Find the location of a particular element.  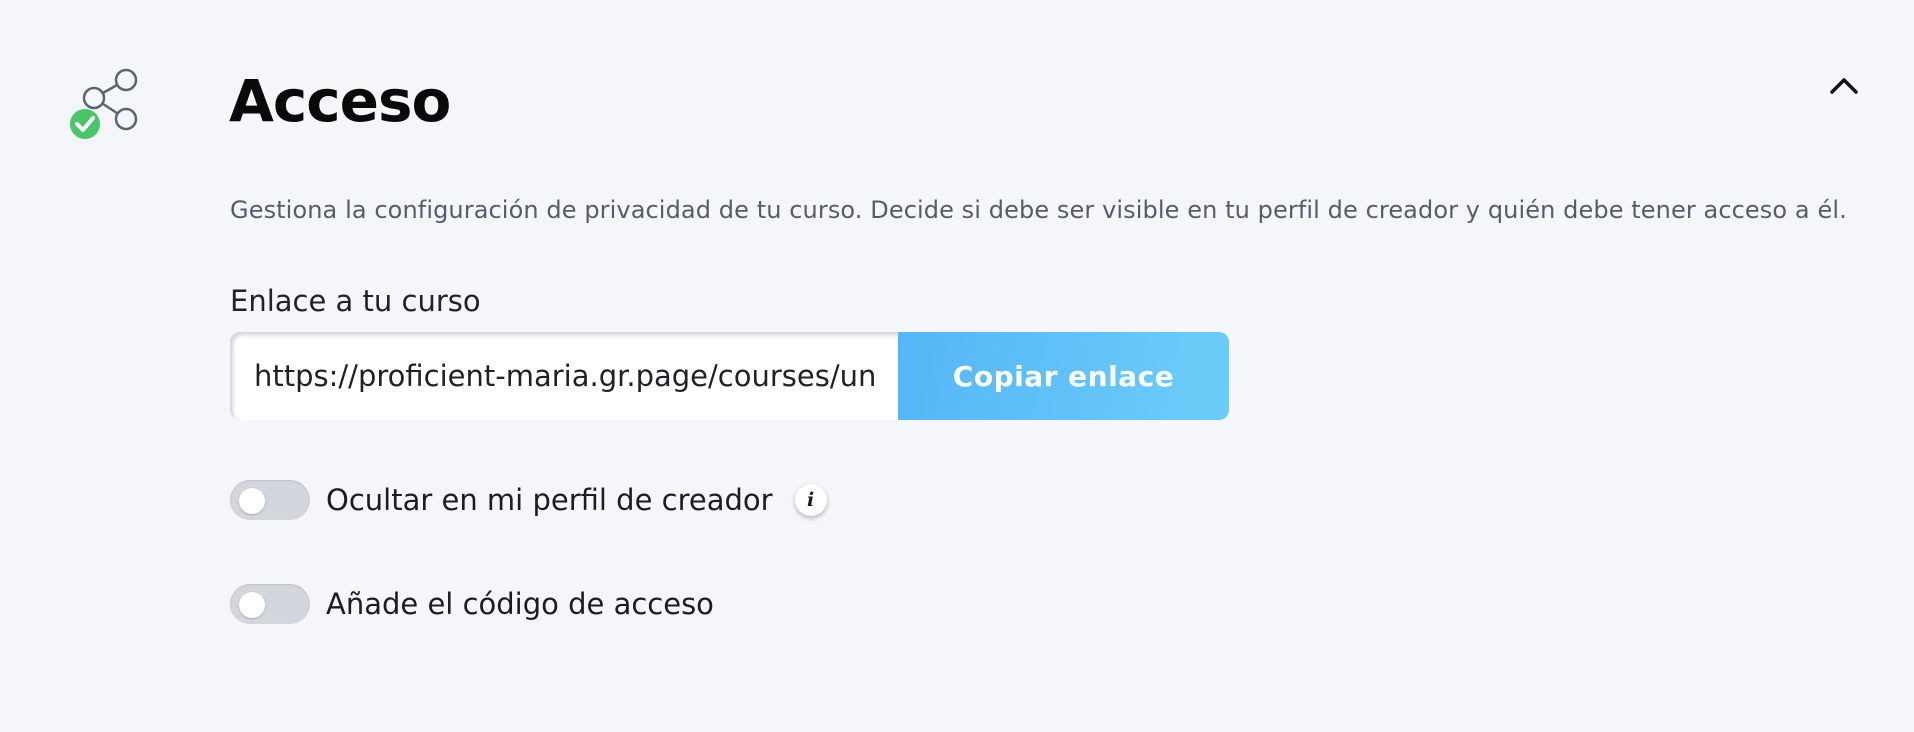

copy-link-button: Copiar enlace is located at coordinates (1063, 376).